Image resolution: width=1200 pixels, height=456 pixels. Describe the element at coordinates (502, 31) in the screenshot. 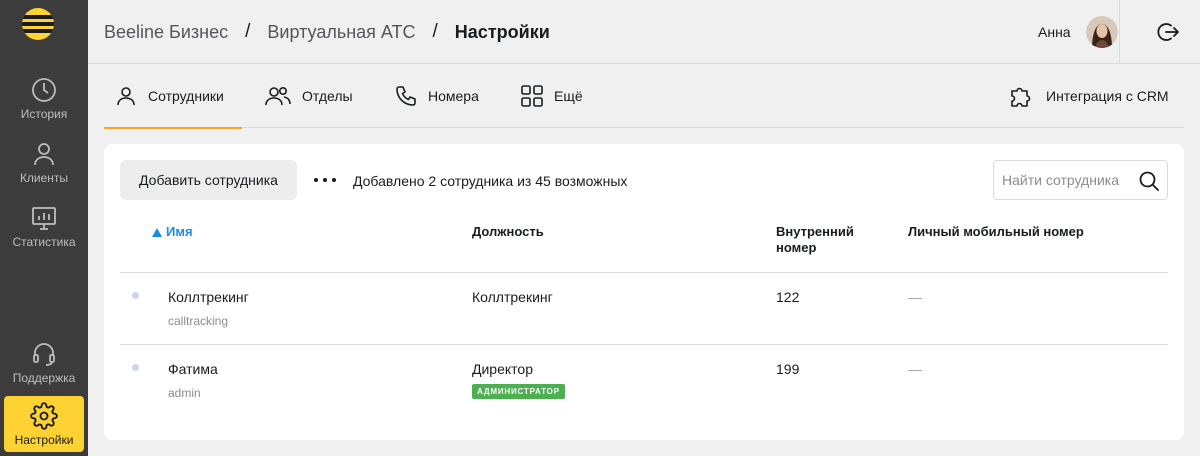

I see `breadcrumb-current: Настройки` at that location.